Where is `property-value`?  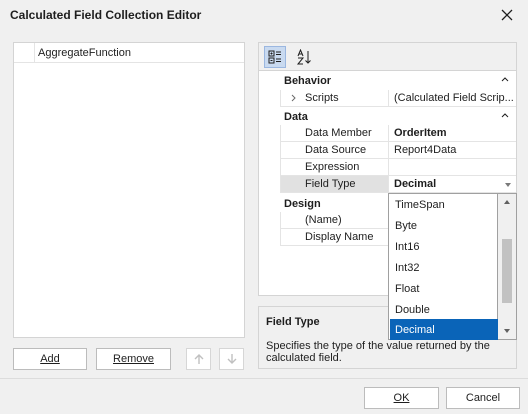 property-value is located at coordinates (452, 167).